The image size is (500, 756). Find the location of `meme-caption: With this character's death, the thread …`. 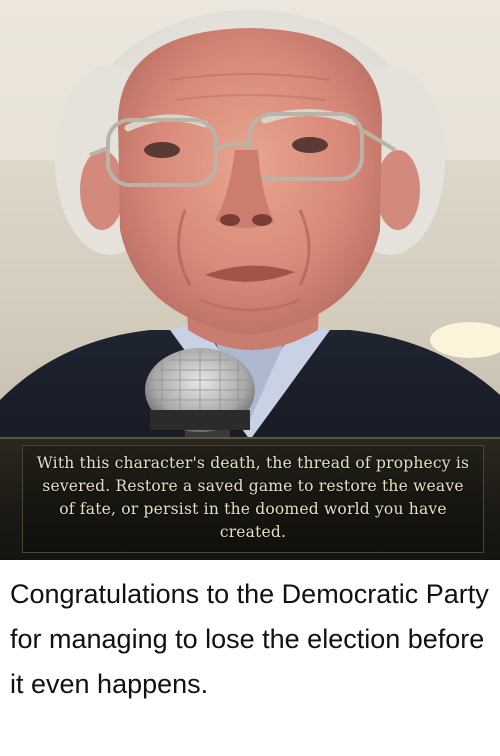

meme-caption: With this character's death, the thread … is located at coordinates (253, 497).